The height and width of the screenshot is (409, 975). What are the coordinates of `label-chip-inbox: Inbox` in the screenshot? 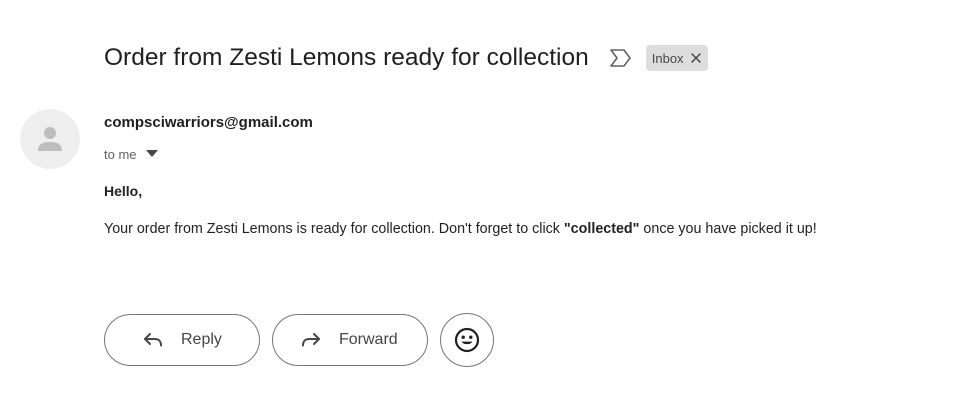 It's located at (676, 58).